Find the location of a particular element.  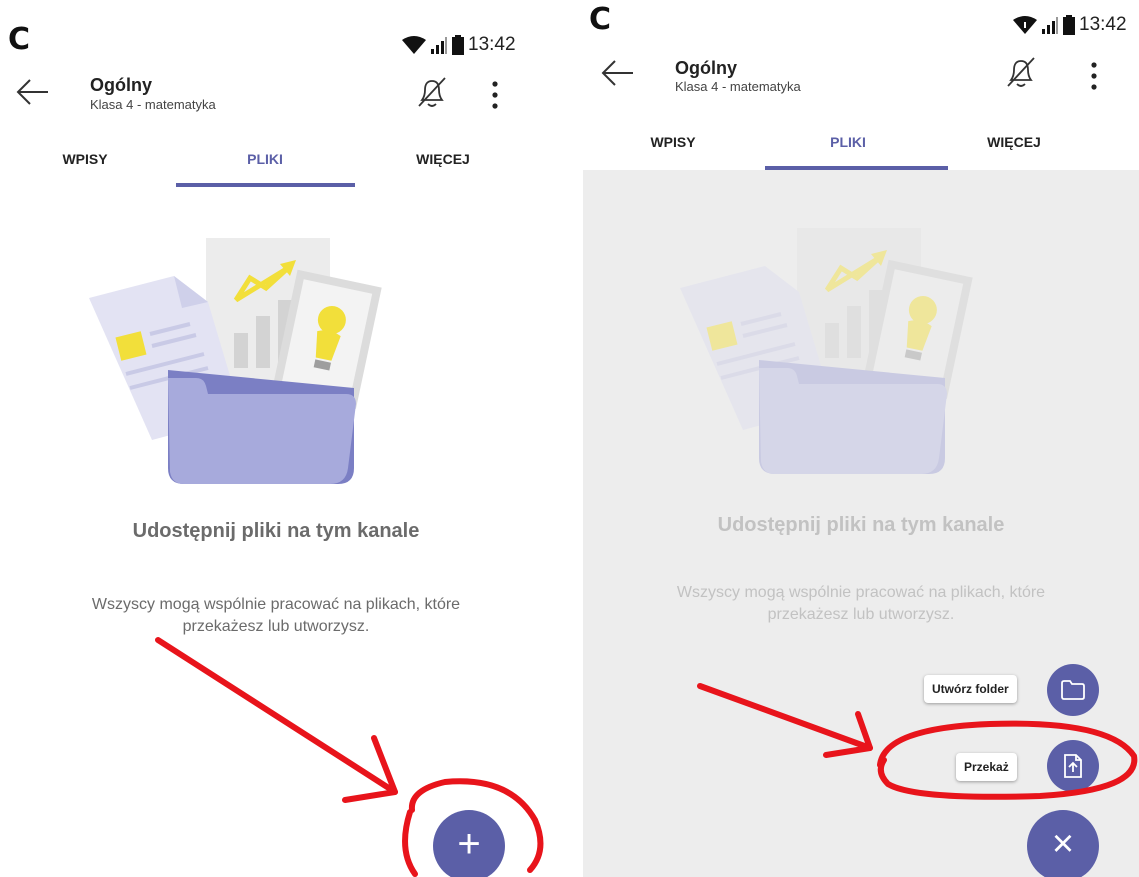

plus-icon: + is located at coordinates (469, 844).